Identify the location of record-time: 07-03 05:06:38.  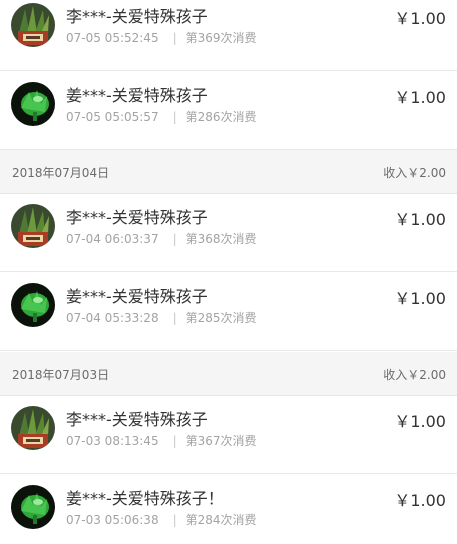
(112, 520).